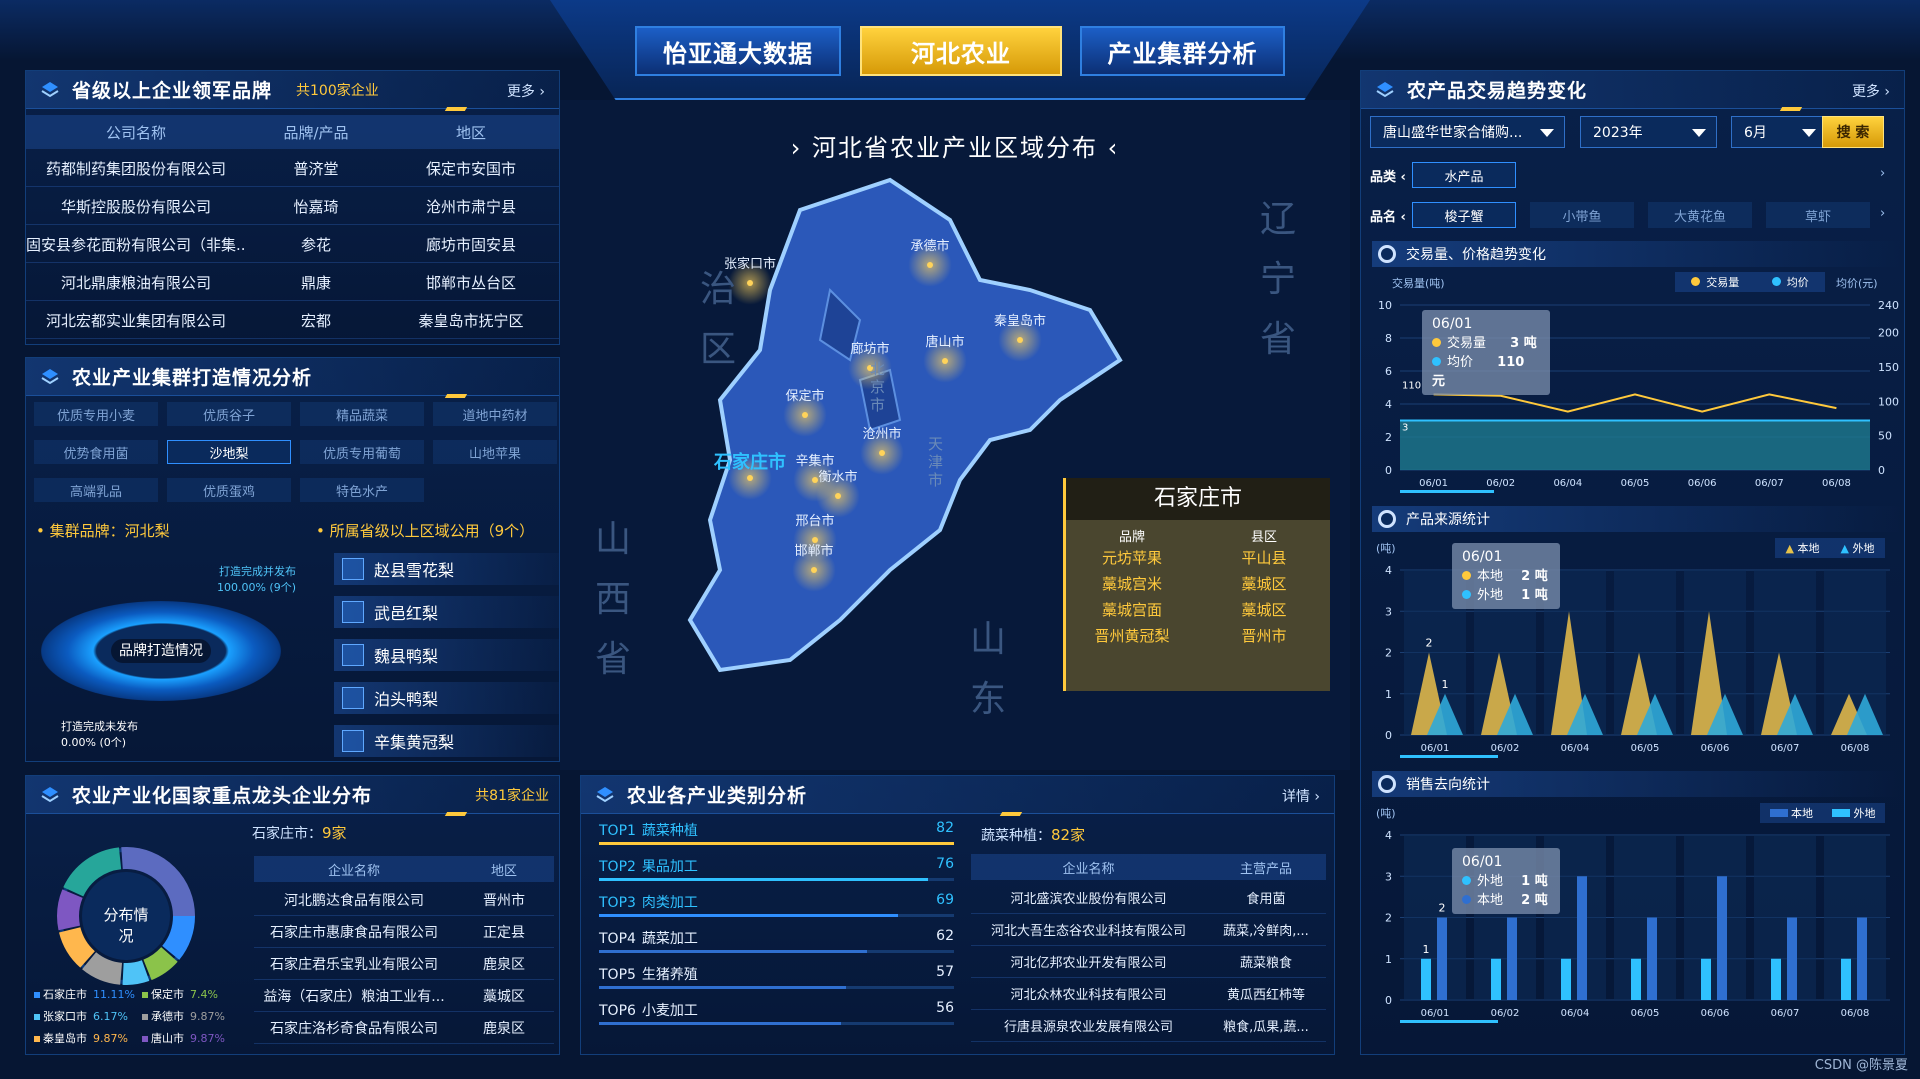 The width and height of the screenshot is (1920, 1079). What do you see at coordinates (96, 414) in the screenshot?
I see `cluster-chip: 优质专用小麦` at bounding box center [96, 414].